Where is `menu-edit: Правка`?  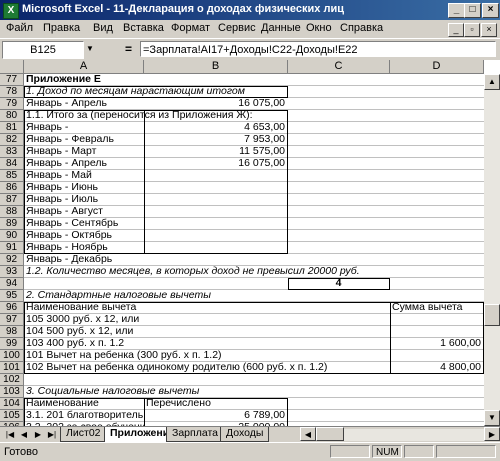
menu-edit: Правка is located at coordinates (61, 28).